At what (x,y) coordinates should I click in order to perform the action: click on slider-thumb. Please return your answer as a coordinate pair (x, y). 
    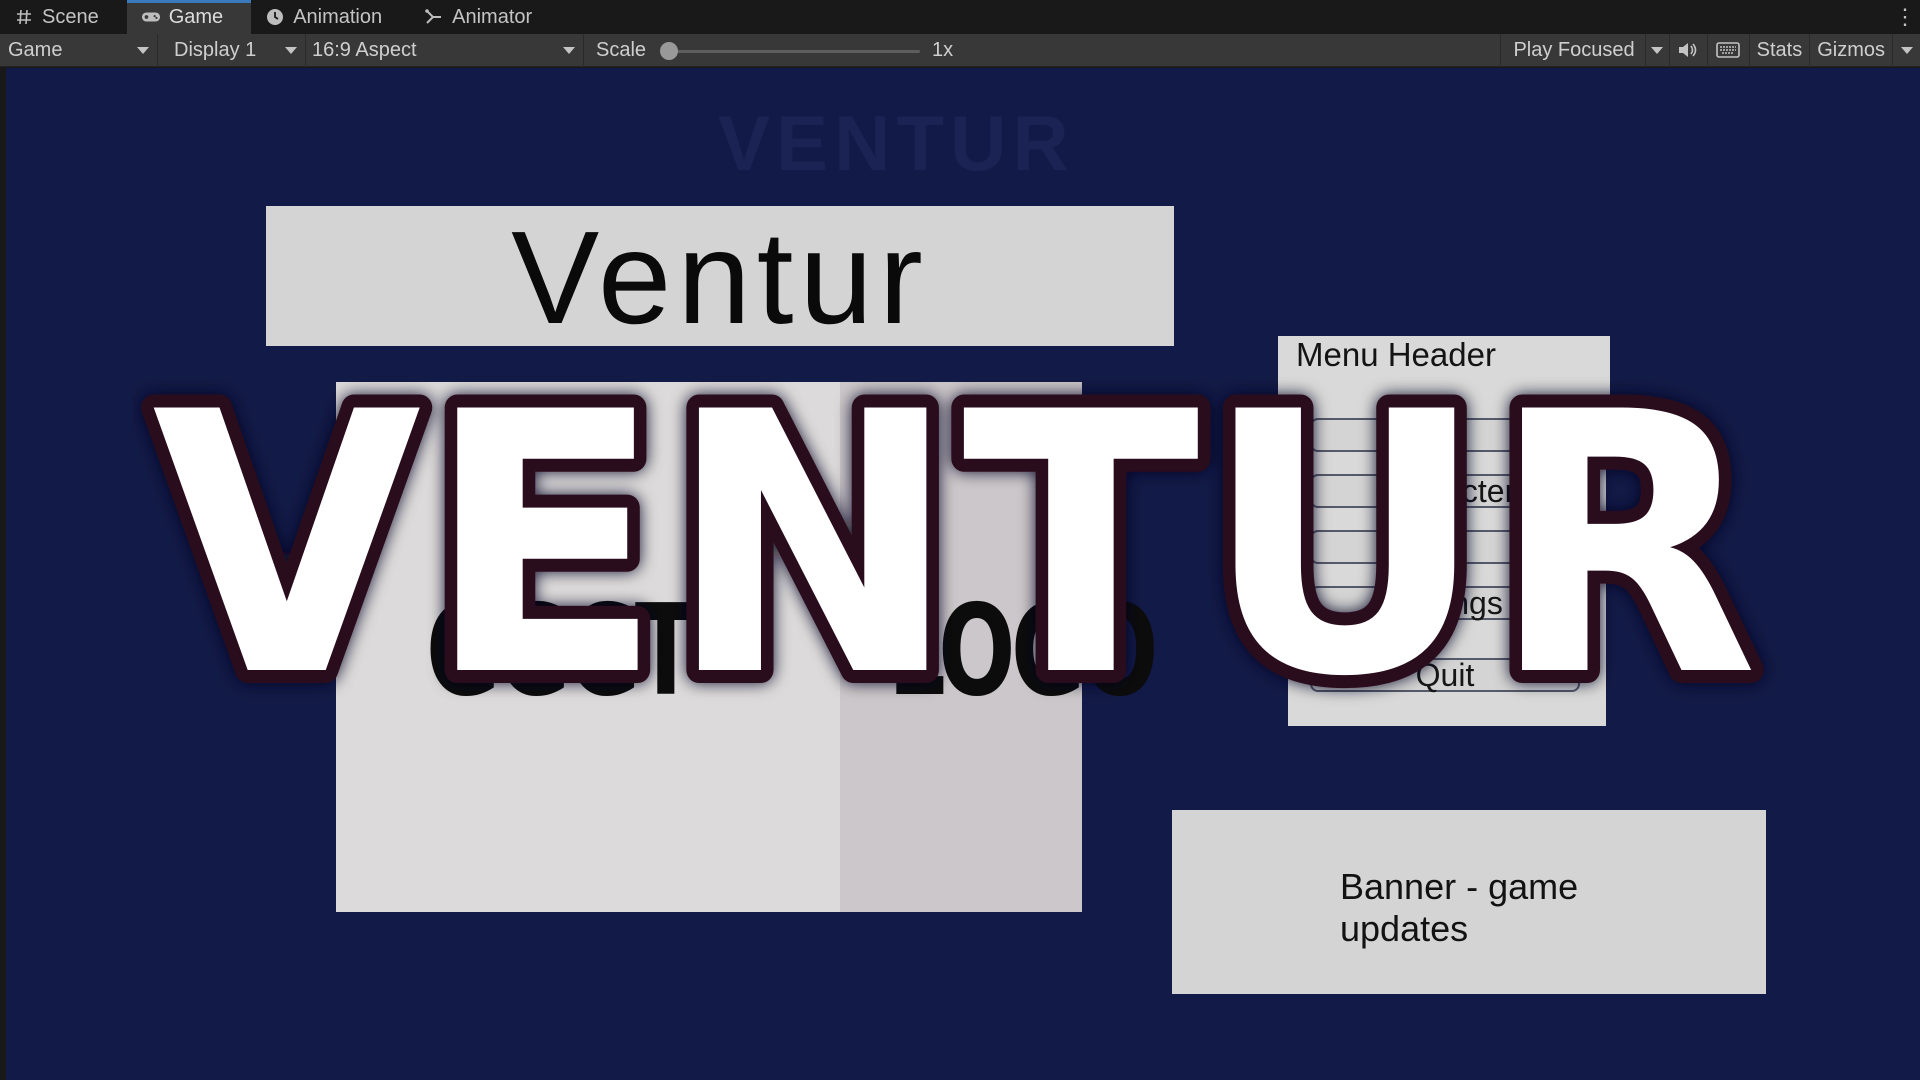
    Looking at the image, I should click on (669, 50).